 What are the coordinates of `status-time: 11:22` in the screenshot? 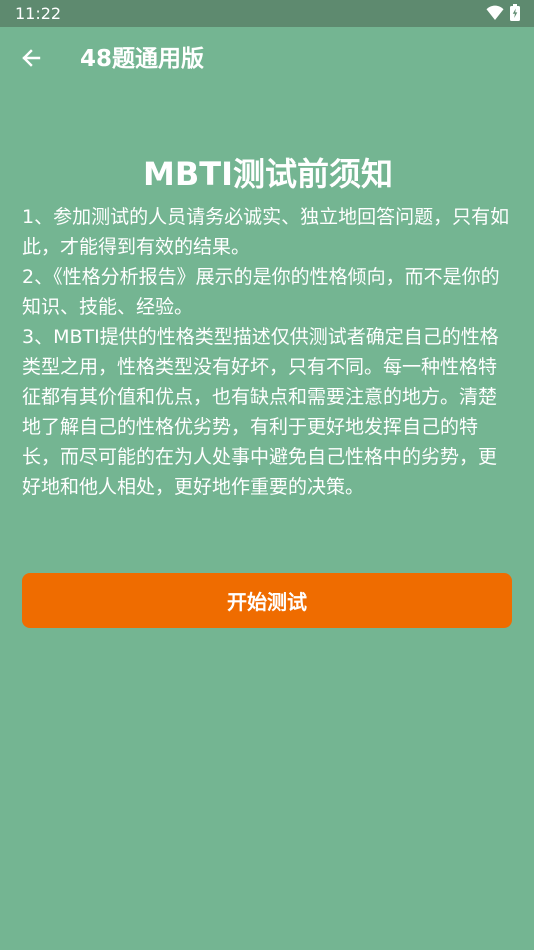 It's located at (38, 13).